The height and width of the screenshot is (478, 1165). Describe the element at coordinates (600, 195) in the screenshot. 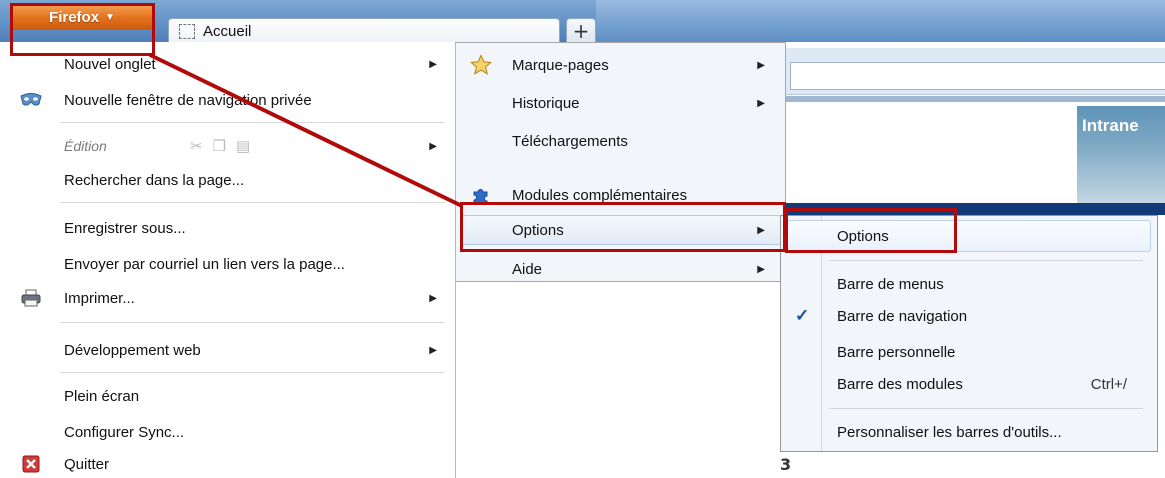

I see `menu-item-label: Modules complémentaires` at that location.